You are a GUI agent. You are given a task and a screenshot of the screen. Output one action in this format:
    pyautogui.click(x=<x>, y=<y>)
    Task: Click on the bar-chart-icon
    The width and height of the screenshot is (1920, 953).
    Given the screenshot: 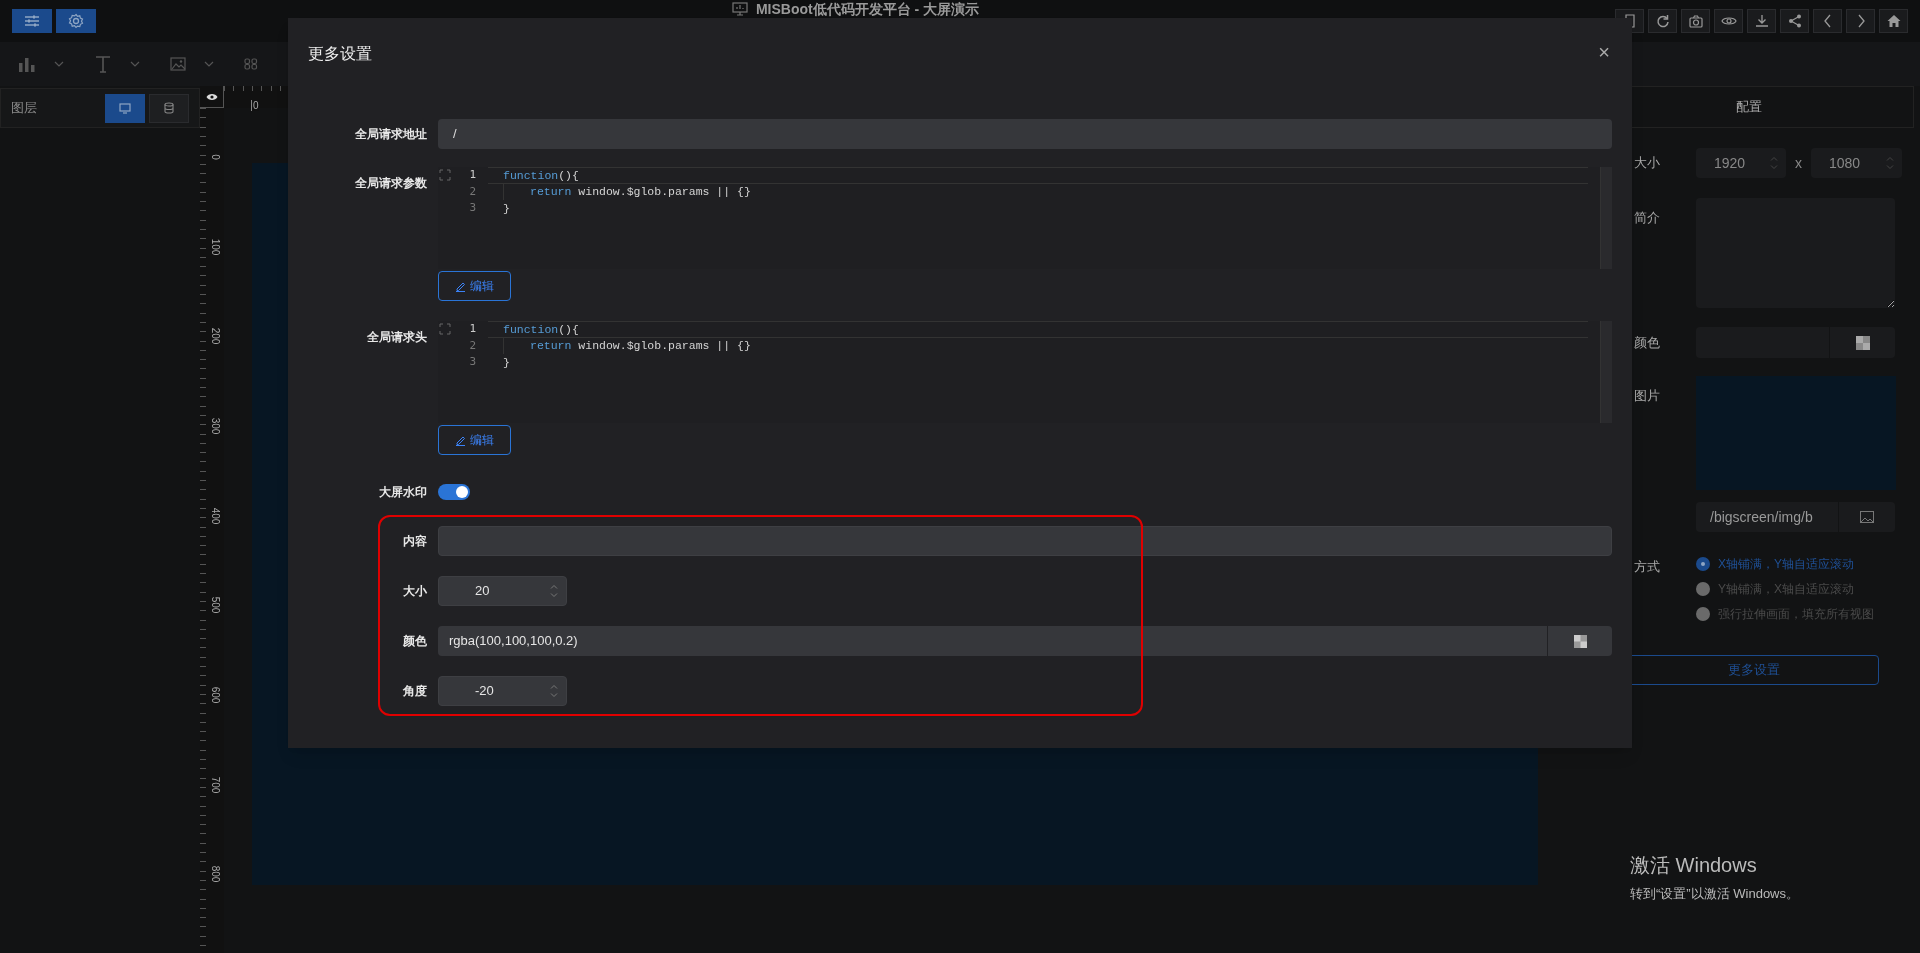 What is the action you would take?
    pyautogui.click(x=27, y=64)
    